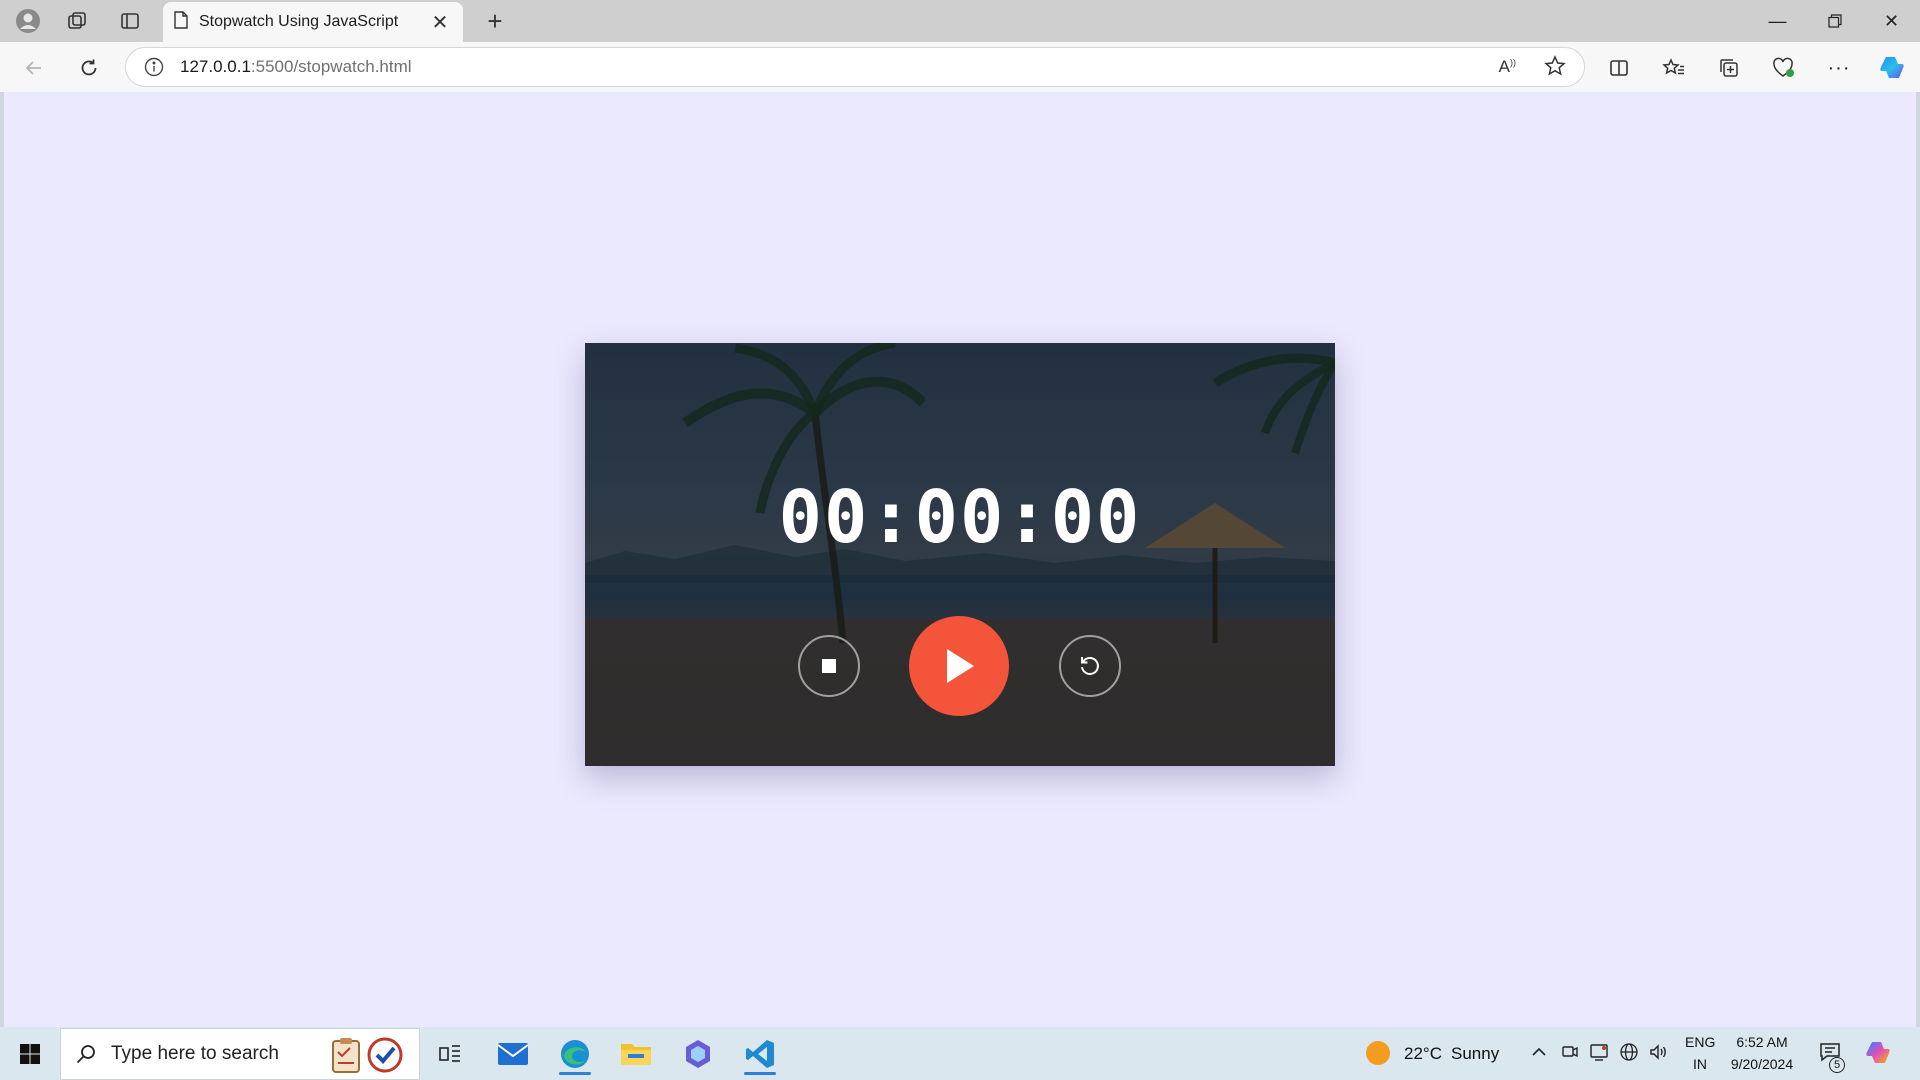 This screenshot has height=1080, width=1920. Describe the element at coordinates (89, 68) in the screenshot. I see `refresh-icon` at that location.